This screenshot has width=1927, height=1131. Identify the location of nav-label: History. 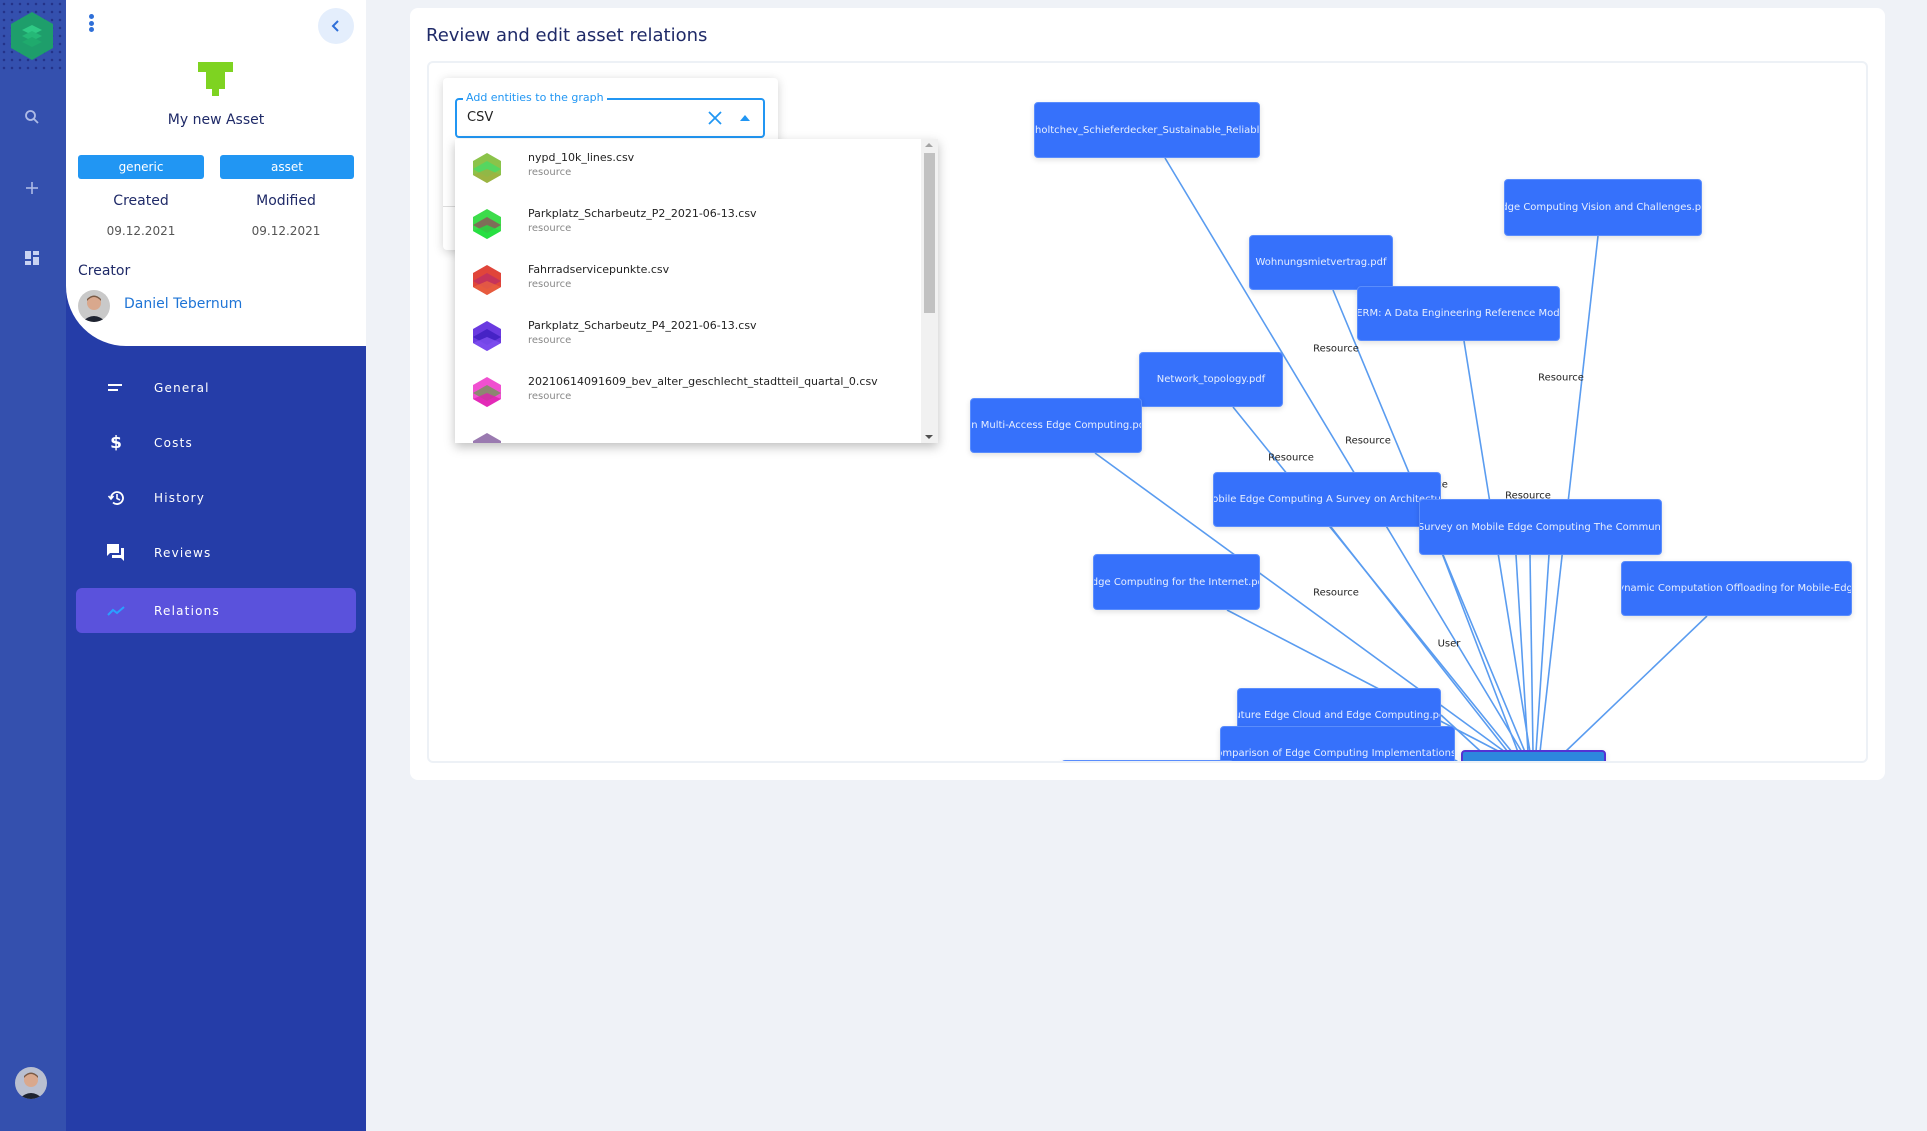
(180, 497).